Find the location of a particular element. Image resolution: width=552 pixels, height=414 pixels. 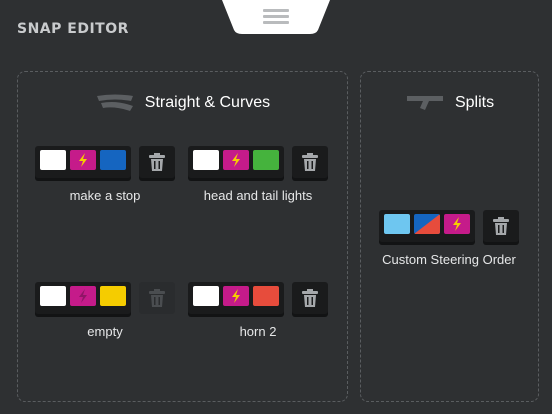

combo-label: horn 2 is located at coordinates (258, 331).